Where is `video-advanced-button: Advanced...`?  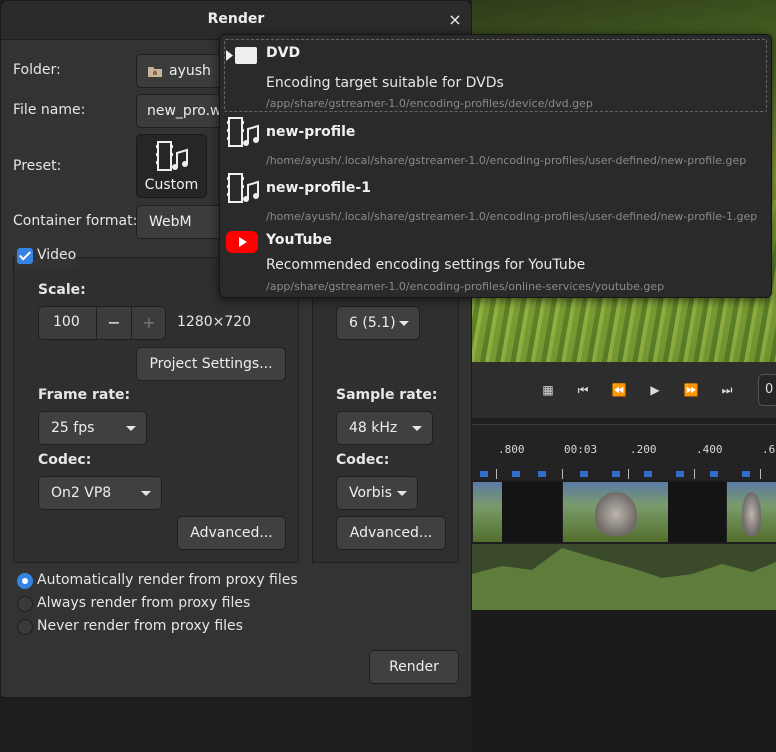 video-advanced-button: Advanced... is located at coordinates (231, 533).